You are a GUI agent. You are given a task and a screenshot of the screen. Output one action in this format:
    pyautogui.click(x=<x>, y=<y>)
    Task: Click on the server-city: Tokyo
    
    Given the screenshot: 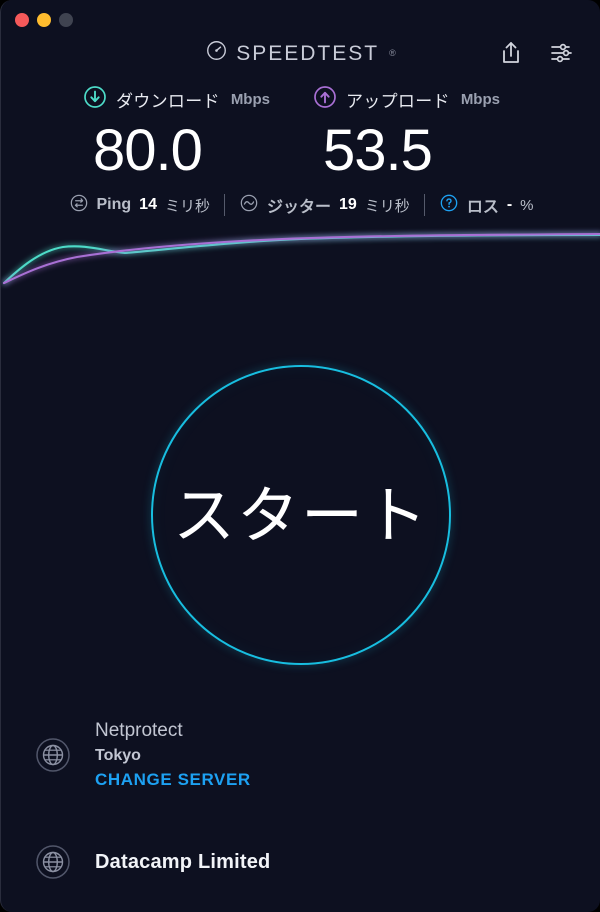 What is the action you would take?
    pyautogui.click(x=118, y=755)
    